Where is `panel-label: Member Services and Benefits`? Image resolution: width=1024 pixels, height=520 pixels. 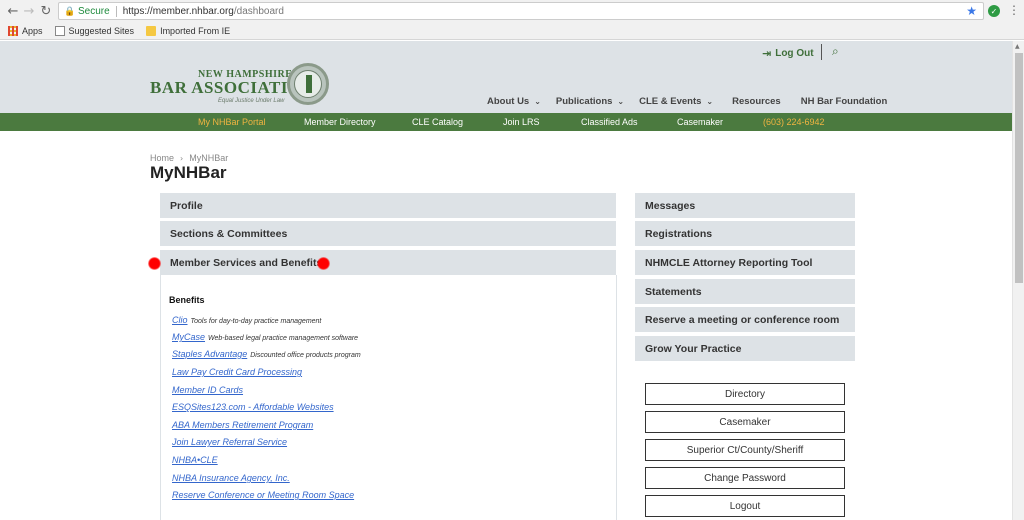 panel-label: Member Services and Benefits is located at coordinates (246, 262).